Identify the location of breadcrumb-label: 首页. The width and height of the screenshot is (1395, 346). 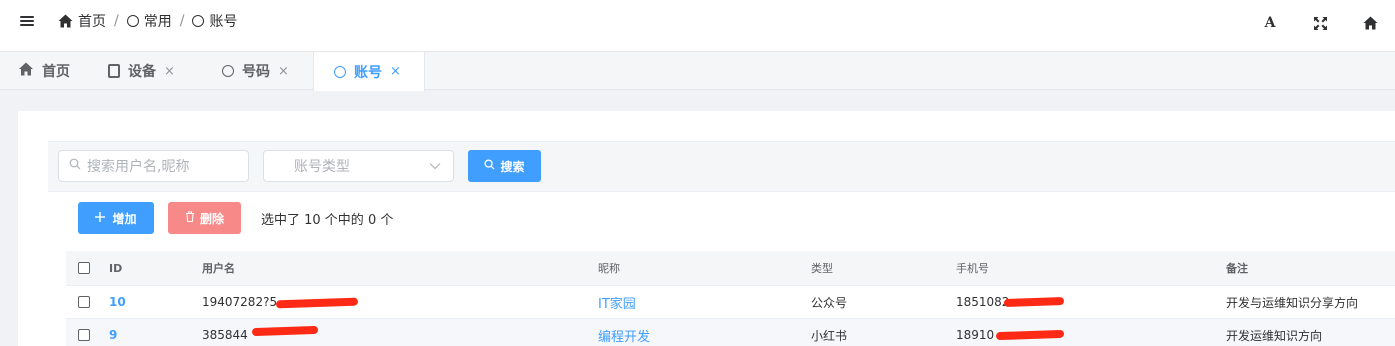
(92, 22).